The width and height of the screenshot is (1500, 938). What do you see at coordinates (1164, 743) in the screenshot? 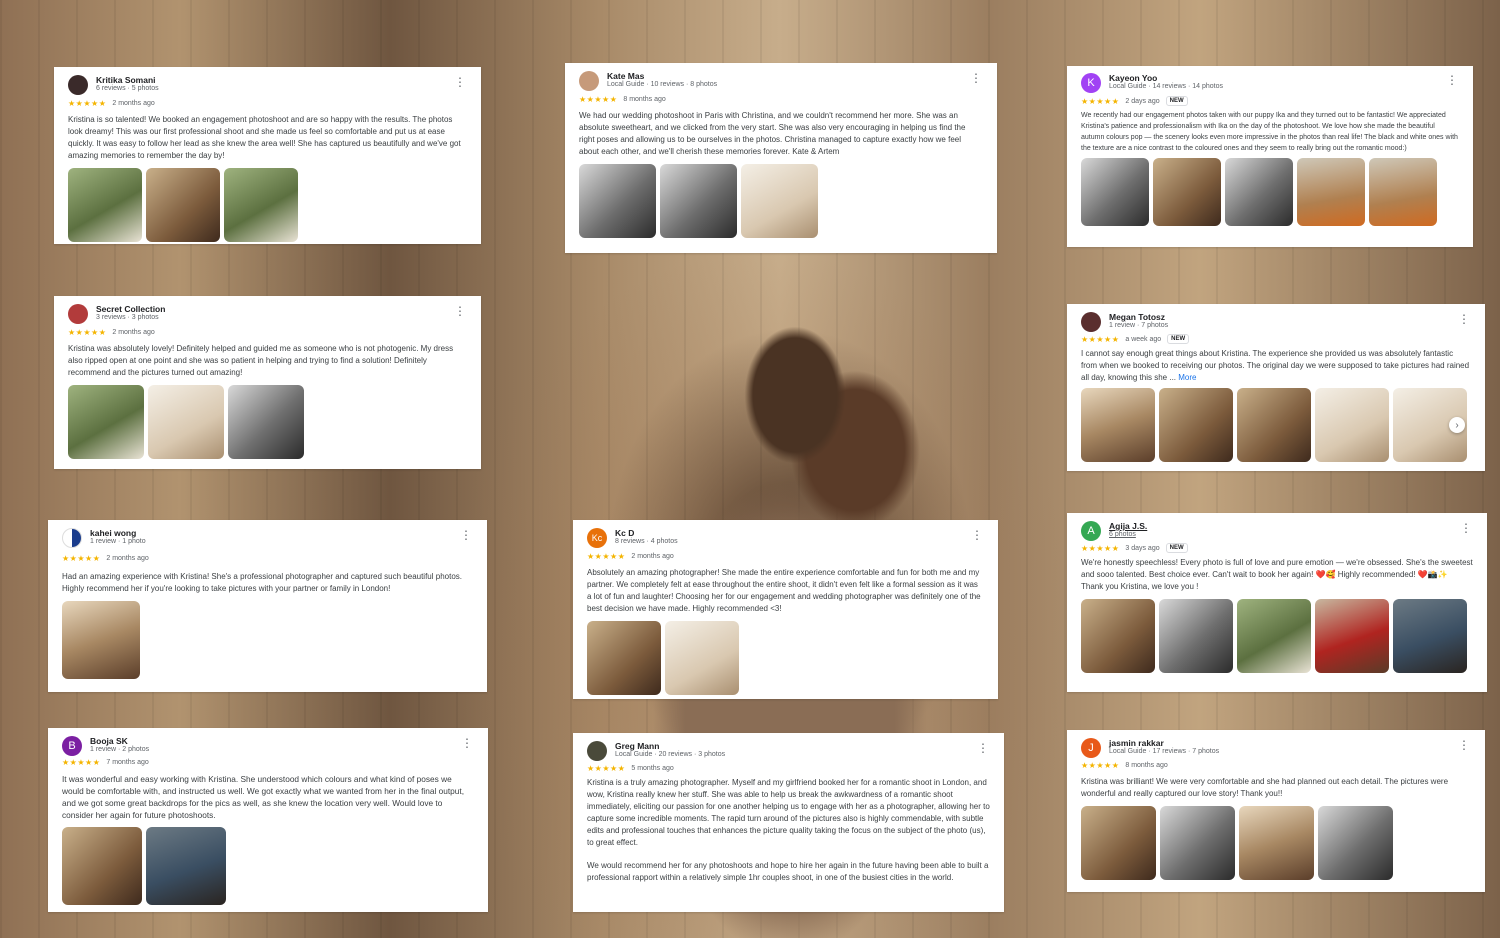
I see `reviewer-name: jasmin rakkar` at bounding box center [1164, 743].